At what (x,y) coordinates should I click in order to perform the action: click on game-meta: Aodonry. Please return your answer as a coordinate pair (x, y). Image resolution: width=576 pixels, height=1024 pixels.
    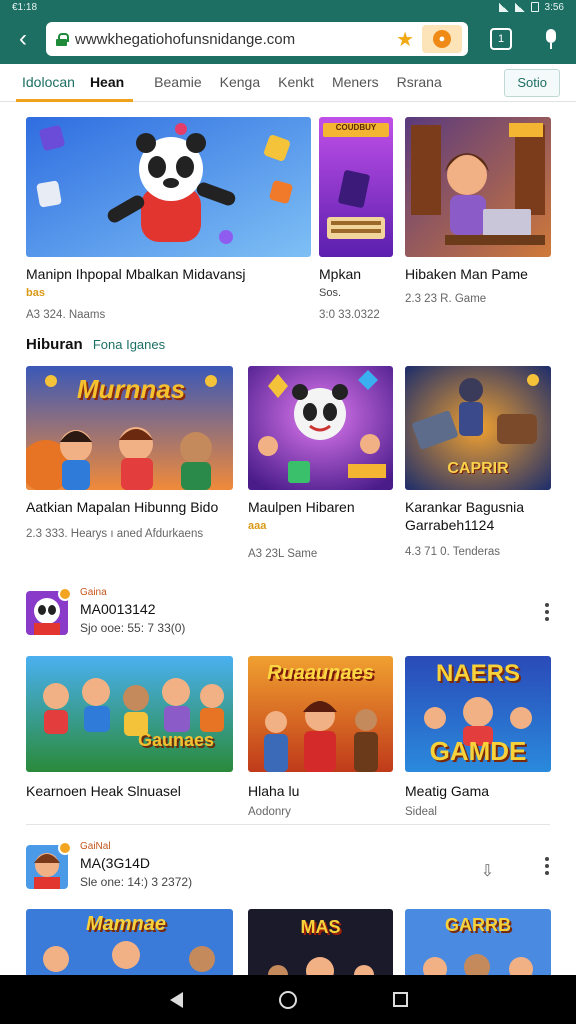
    Looking at the image, I should click on (269, 812).